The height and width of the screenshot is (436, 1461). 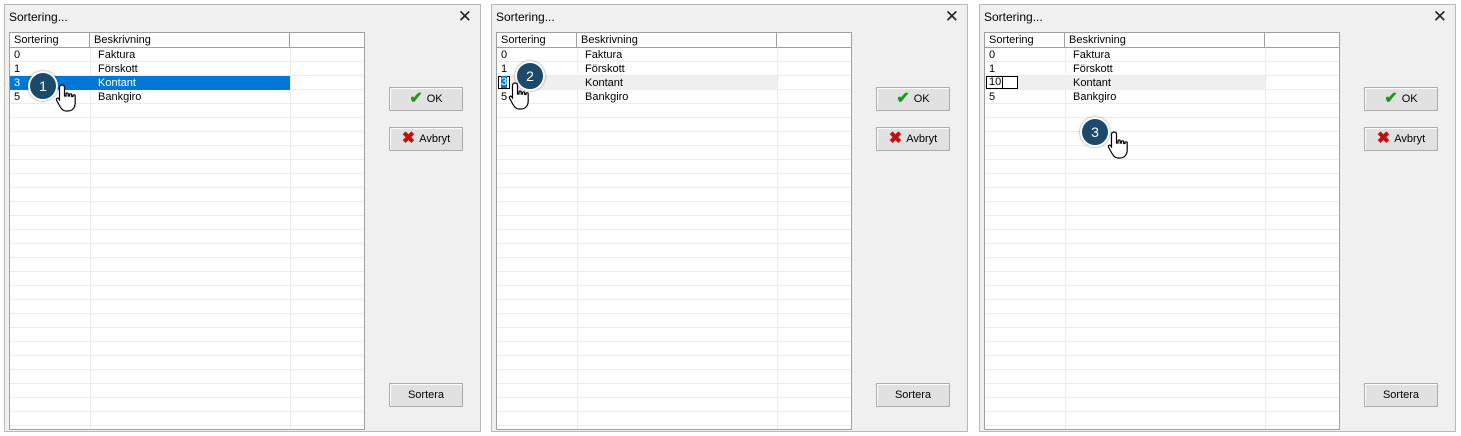 I want to click on order-edit-value: 10, so click(x=995, y=82).